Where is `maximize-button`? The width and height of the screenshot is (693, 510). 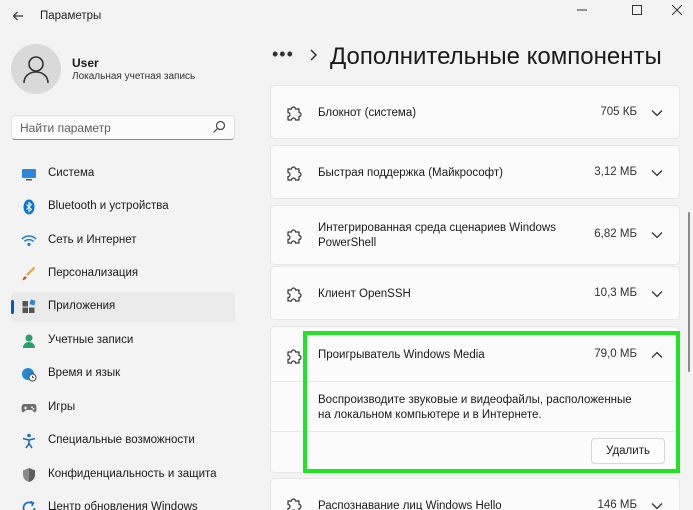 maximize-button is located at coordinates (637, 10).